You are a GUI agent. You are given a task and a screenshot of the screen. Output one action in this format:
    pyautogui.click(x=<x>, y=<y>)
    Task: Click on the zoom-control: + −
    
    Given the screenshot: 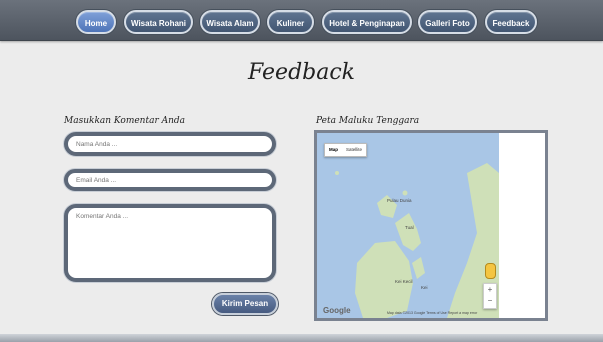 What is the action you would take?
    pyautogui.click(x=490, y=296)
    